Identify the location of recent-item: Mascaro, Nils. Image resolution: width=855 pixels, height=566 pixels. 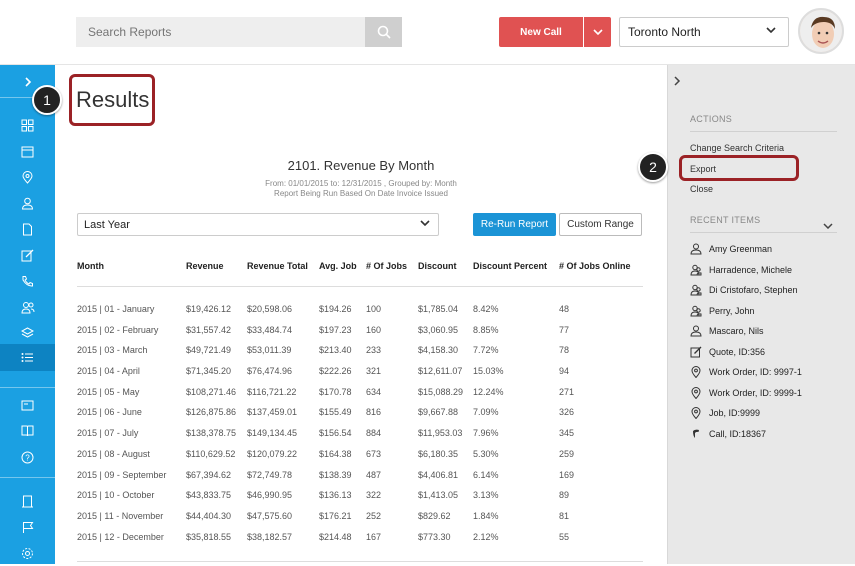
(727, 331).